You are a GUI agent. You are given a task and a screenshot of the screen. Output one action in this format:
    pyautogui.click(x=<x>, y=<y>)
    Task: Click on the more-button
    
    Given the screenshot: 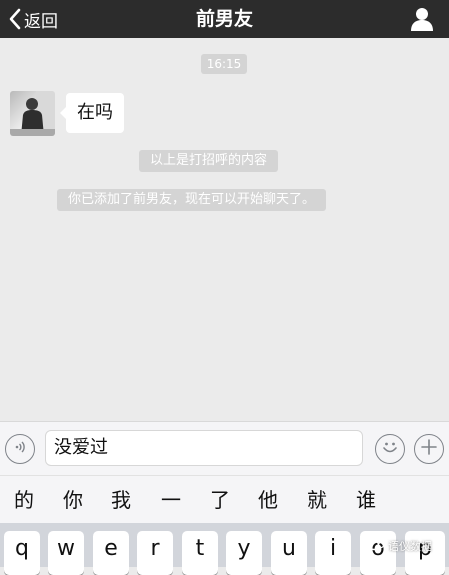 What is the action you would take?
    pyautogui.click(x=429, y=449)
    